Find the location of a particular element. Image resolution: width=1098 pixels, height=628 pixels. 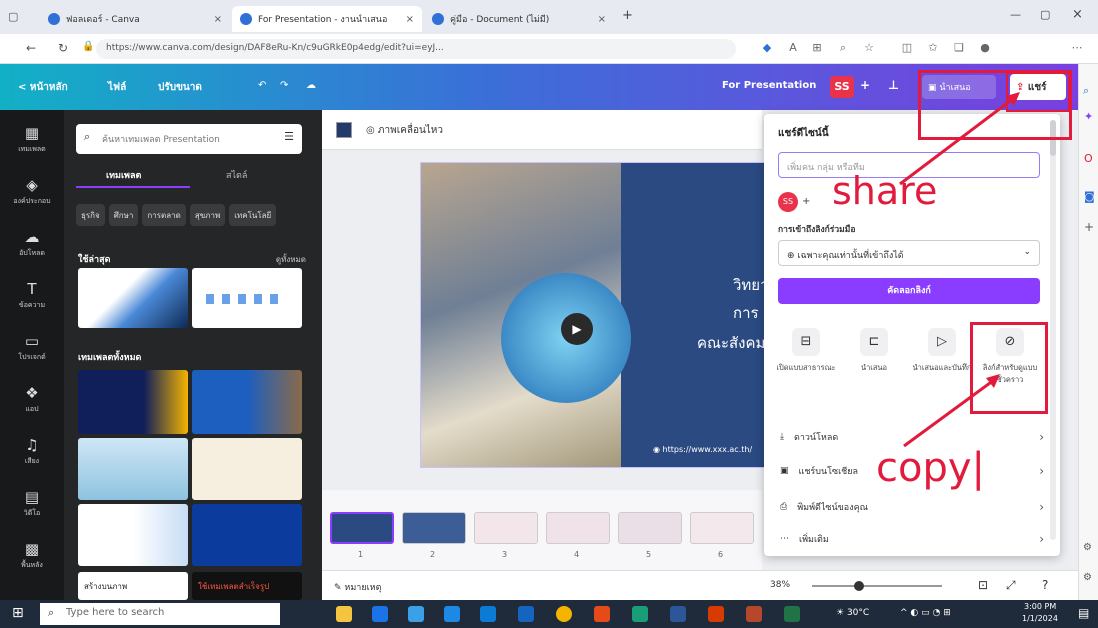

notes-button: ✎ หมายเหตุ is located at coordinates (357, 587).